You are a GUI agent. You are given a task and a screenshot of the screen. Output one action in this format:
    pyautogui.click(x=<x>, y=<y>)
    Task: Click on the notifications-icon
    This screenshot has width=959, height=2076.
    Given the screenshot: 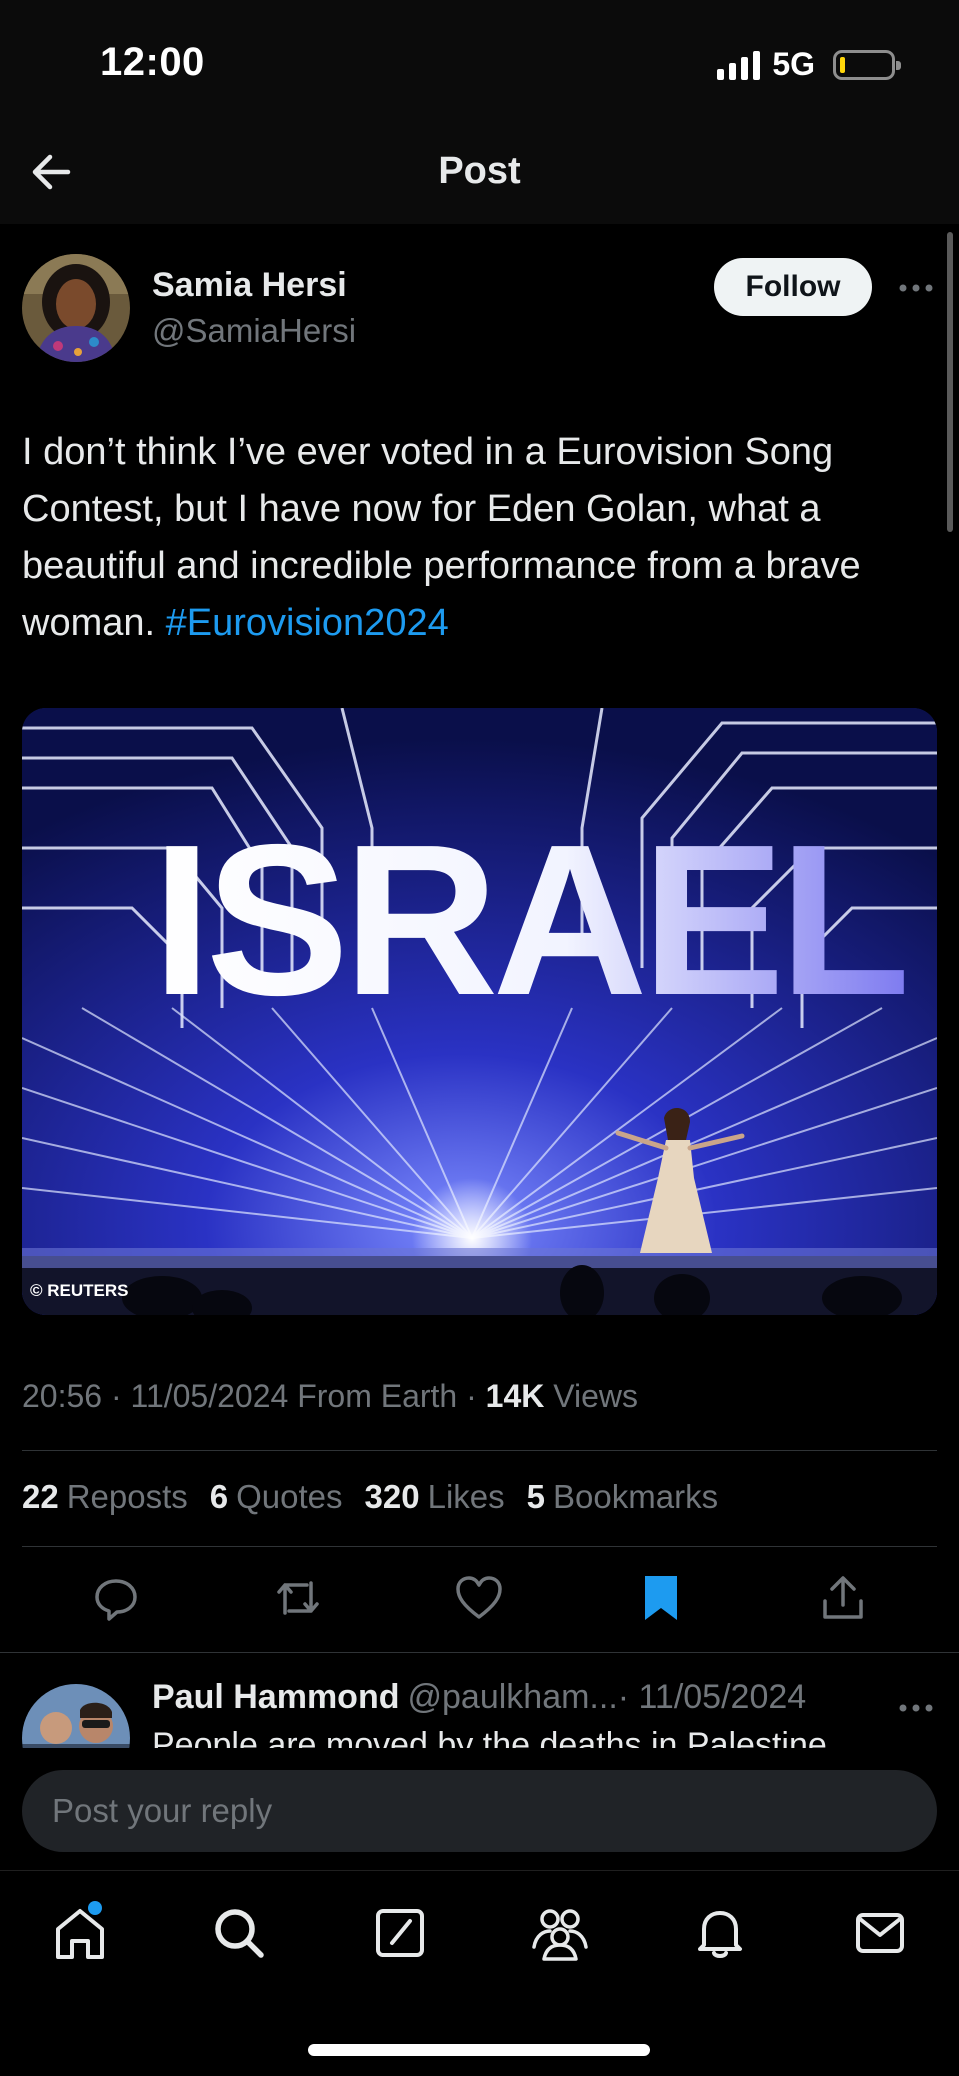 What is the action you would take?
    pyautogui.click(x=720, y=1933)
    